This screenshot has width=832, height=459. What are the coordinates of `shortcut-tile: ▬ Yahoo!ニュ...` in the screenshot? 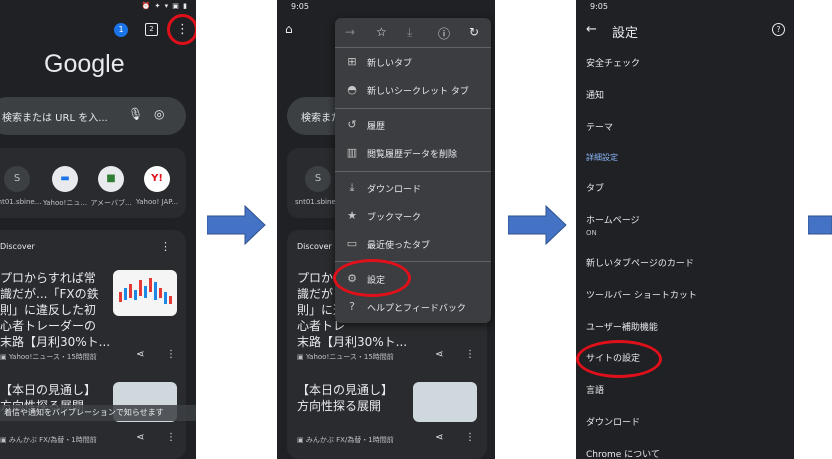 It's located at (65, 187).